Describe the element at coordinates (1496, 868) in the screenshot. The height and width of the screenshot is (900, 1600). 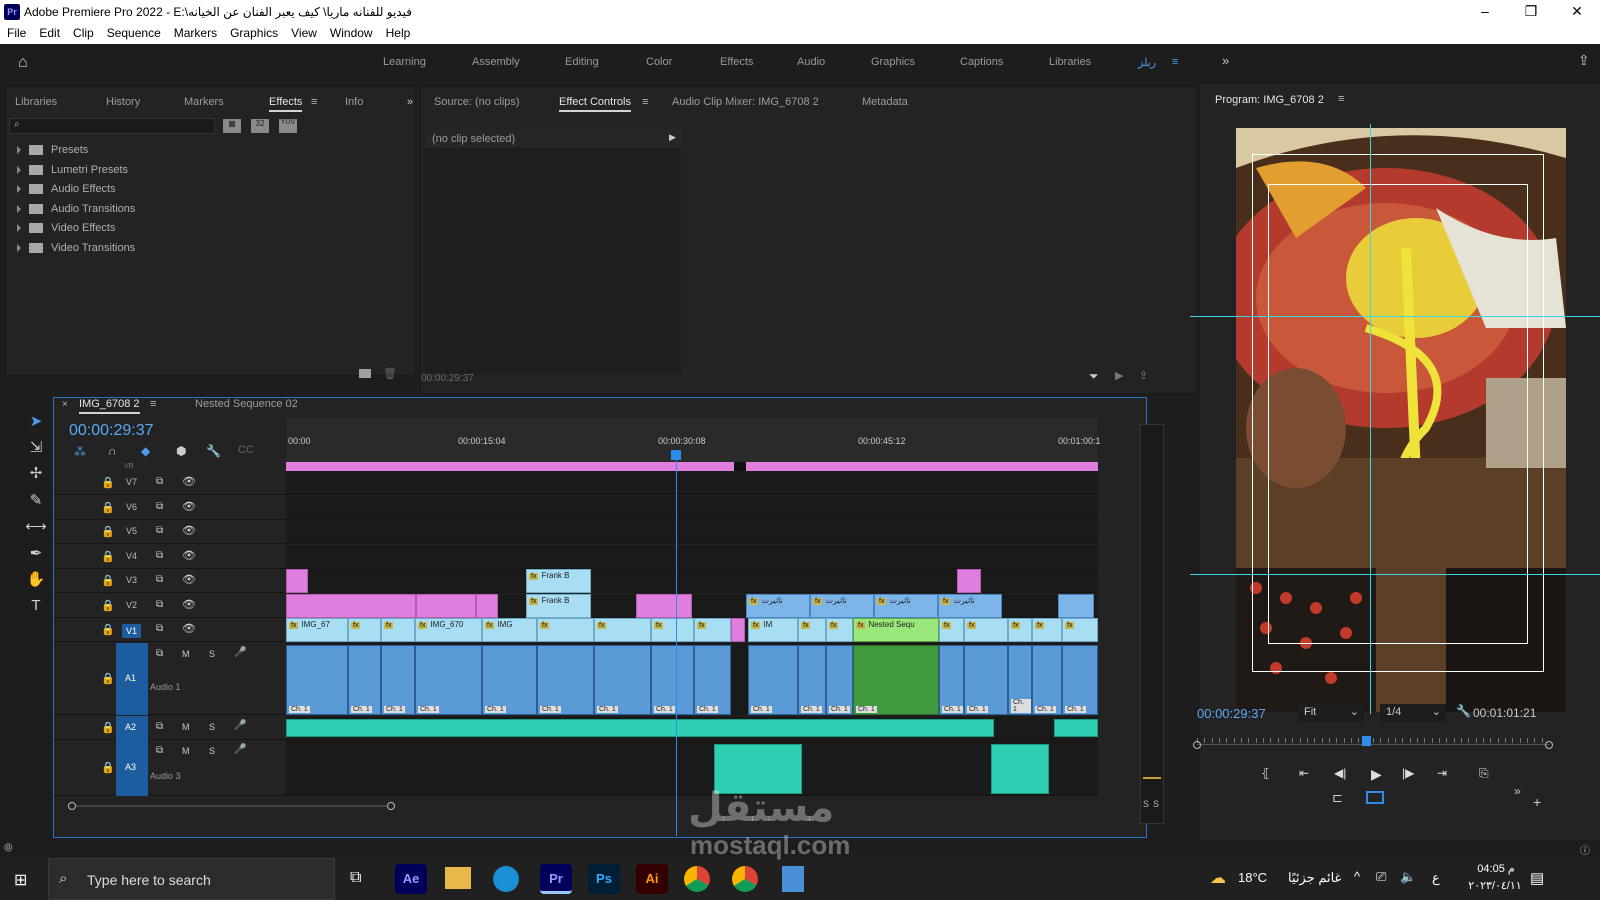
I see `clock-time: 04:05 م` at that location.